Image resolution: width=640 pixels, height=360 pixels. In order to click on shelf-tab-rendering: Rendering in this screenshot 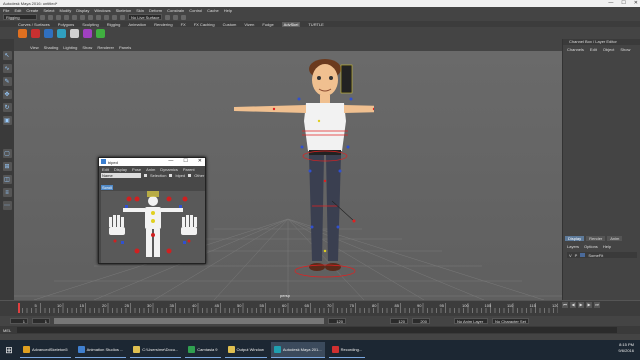, I will do `click(163, 24)`.